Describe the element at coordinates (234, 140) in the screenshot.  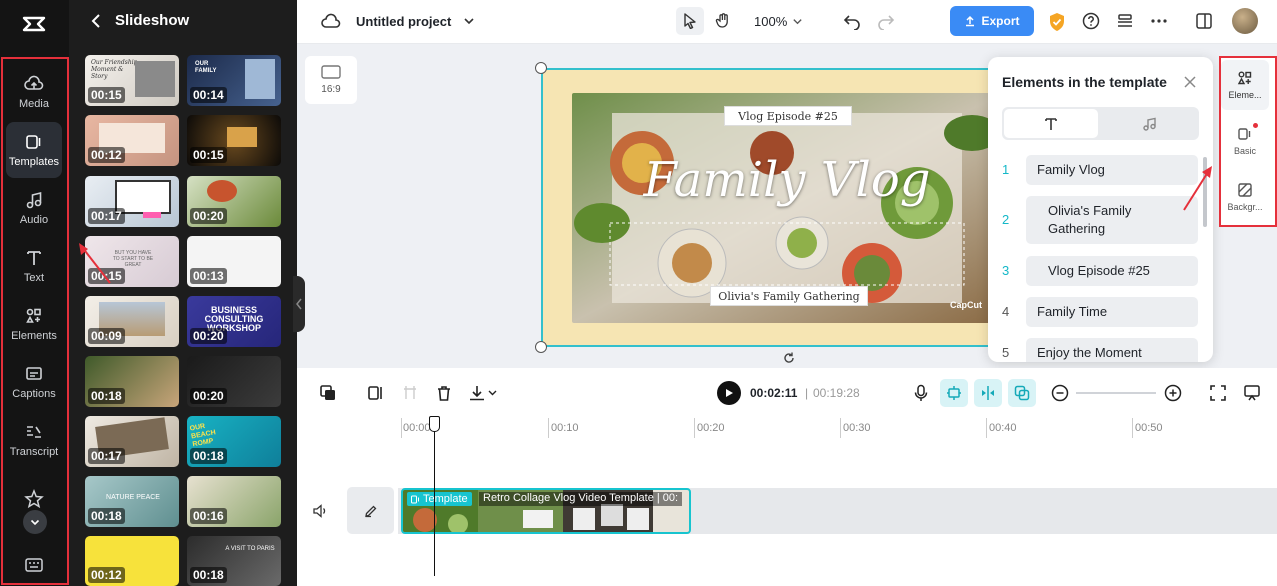
I see `template-thumbnail: 00:15` at that location.